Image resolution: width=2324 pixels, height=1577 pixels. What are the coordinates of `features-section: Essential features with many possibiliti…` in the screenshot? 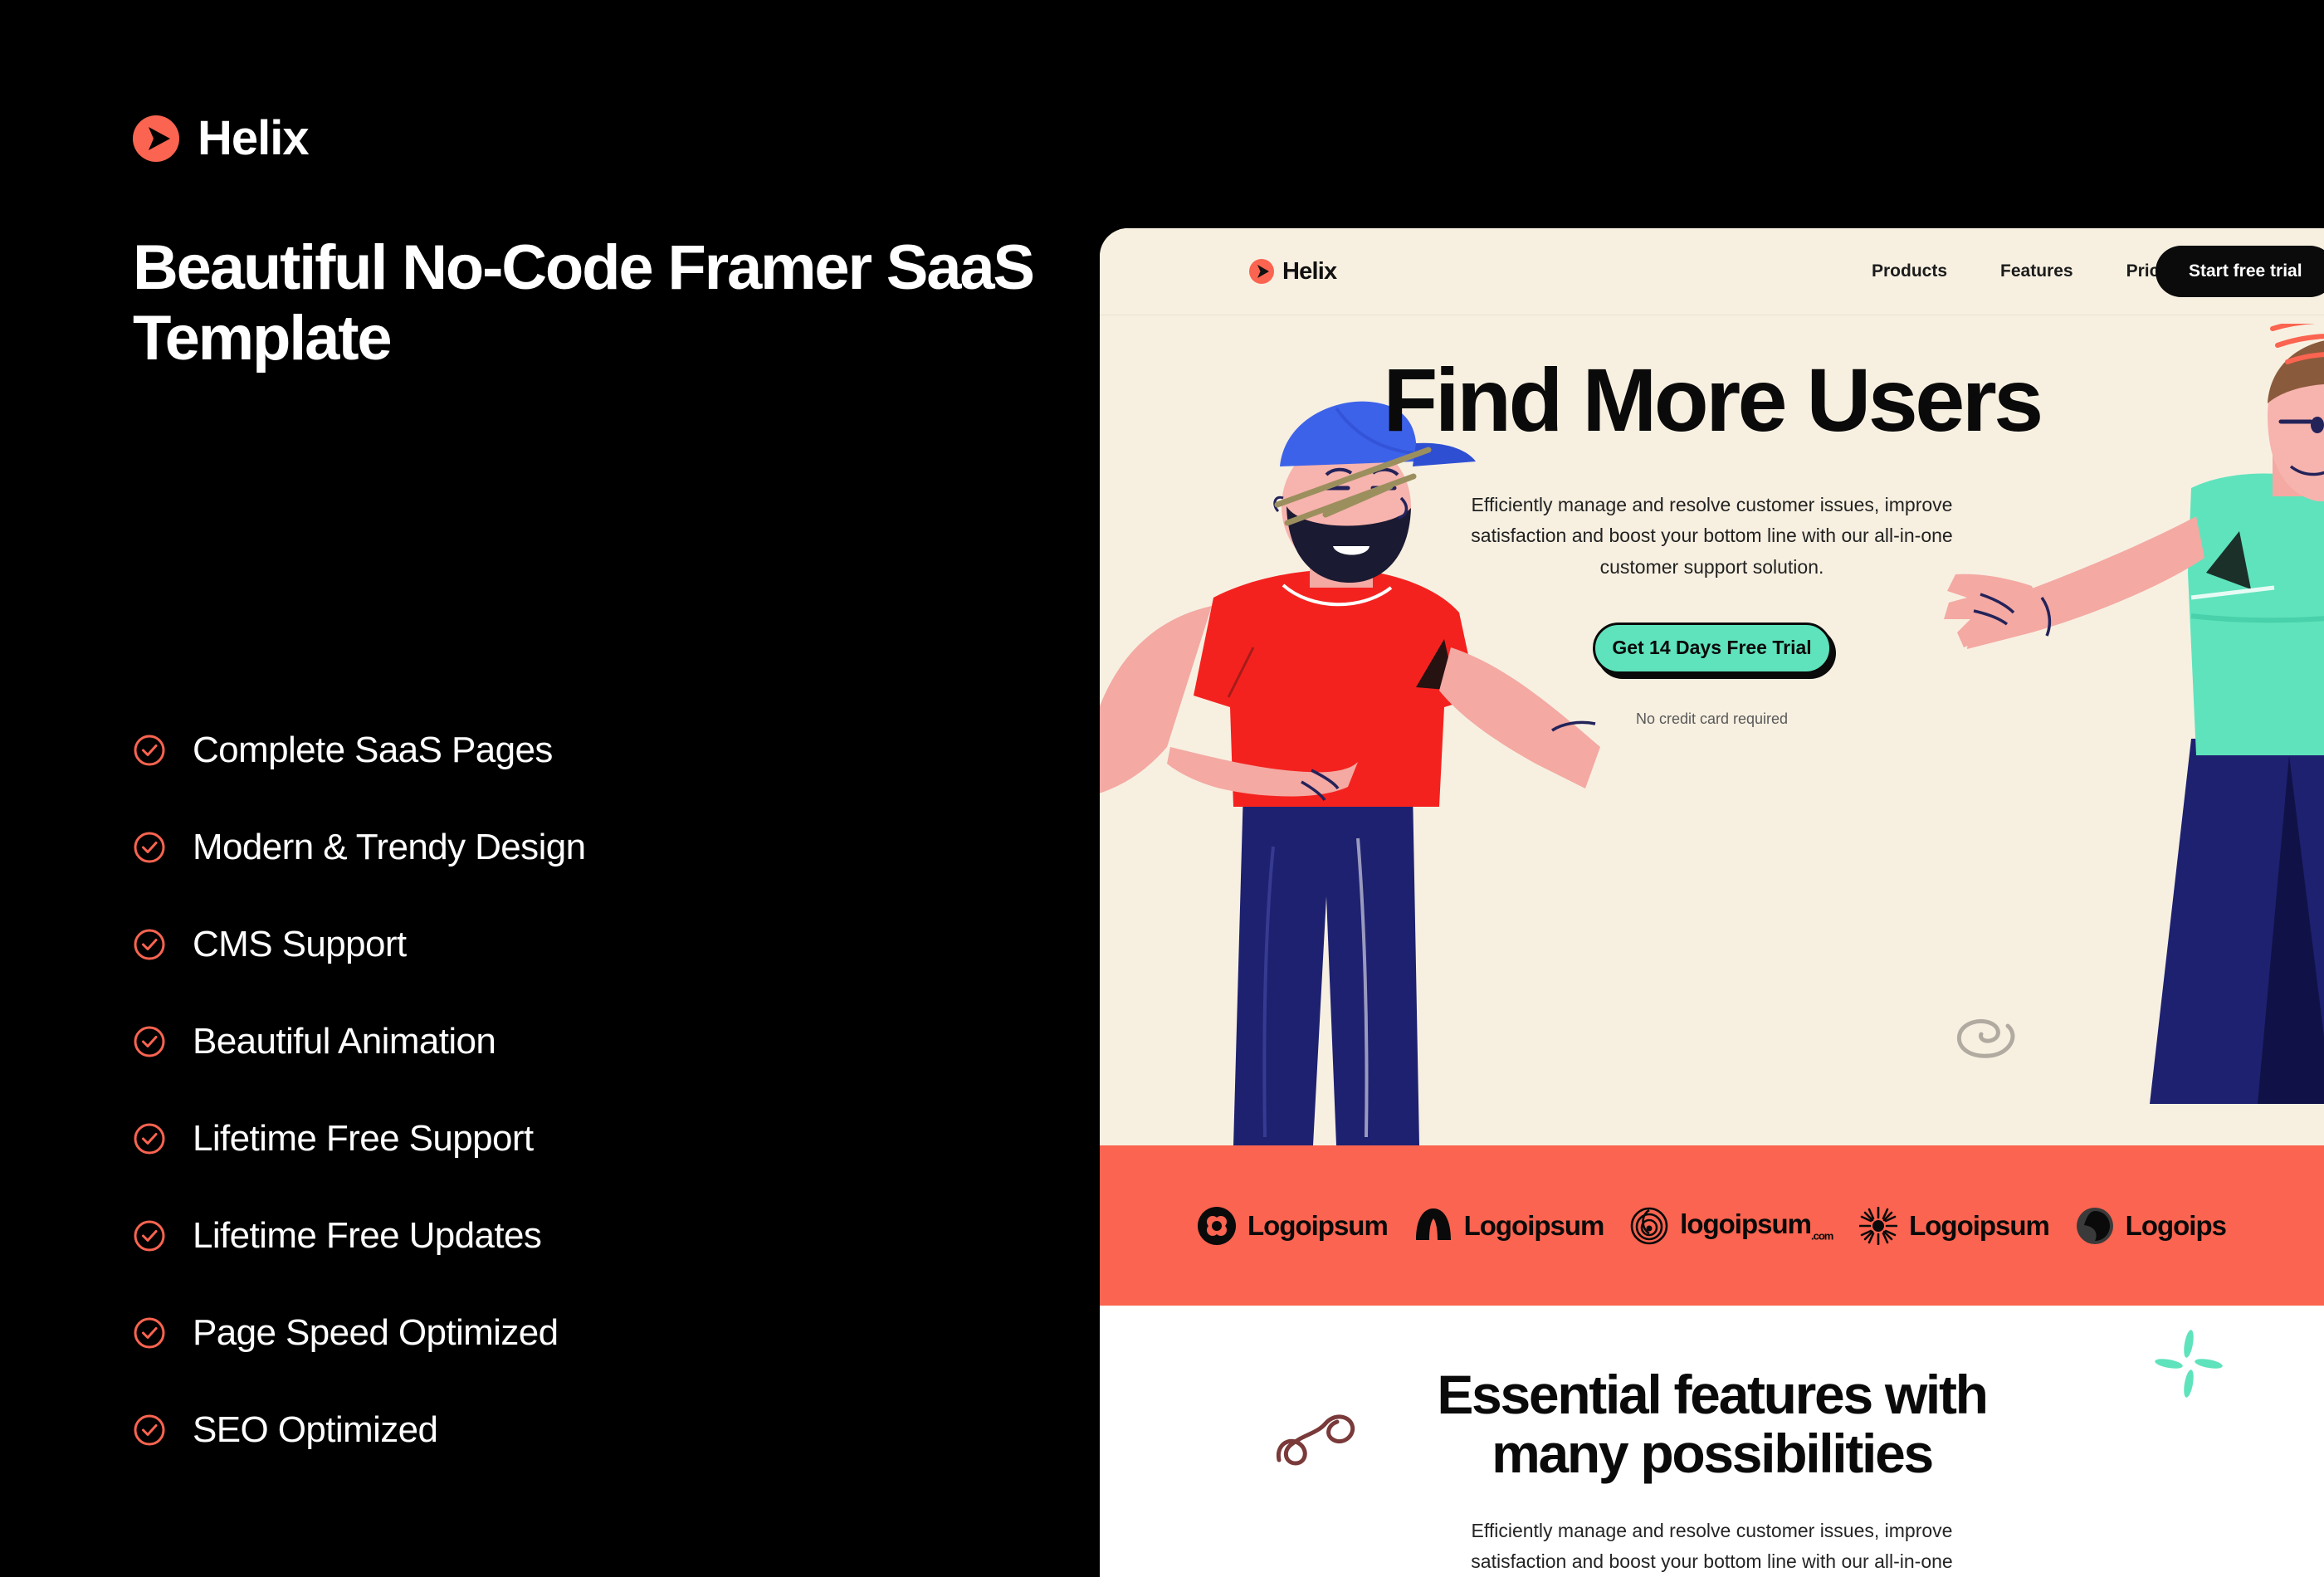 It's located at (1712, 1441).